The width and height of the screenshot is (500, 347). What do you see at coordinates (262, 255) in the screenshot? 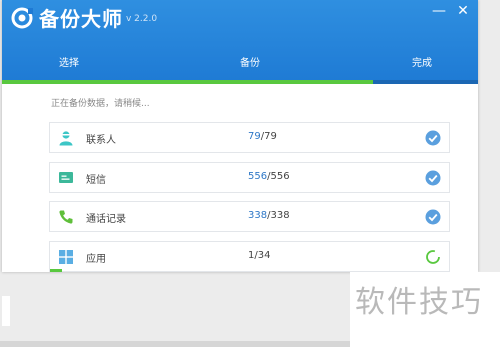
I see `total-count: /34` at bounding box center [262, 255].